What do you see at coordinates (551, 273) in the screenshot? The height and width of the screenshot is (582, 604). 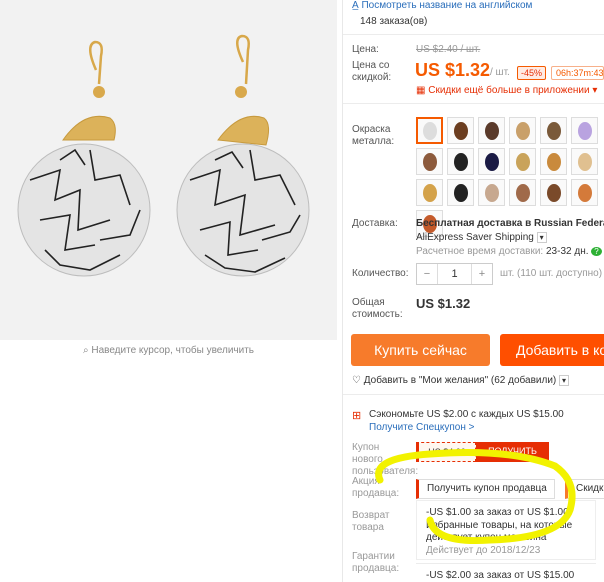 I see `quantity-available: шт. (110 шт. доступно)` at bounding box center [551, 273].